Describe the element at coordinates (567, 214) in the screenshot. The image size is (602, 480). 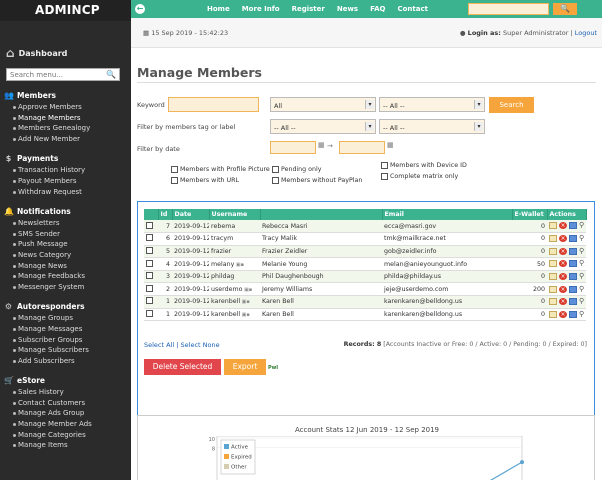
I see `column-header: Actions` at that location.